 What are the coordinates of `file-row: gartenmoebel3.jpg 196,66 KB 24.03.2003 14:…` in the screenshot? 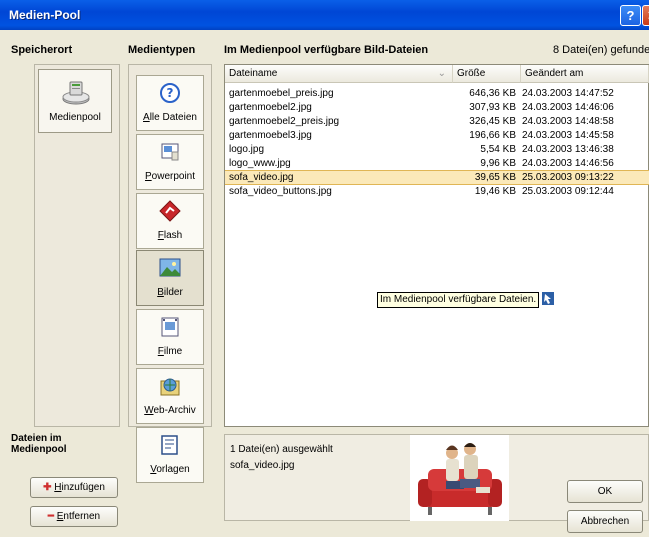 It's located at (437, 135).